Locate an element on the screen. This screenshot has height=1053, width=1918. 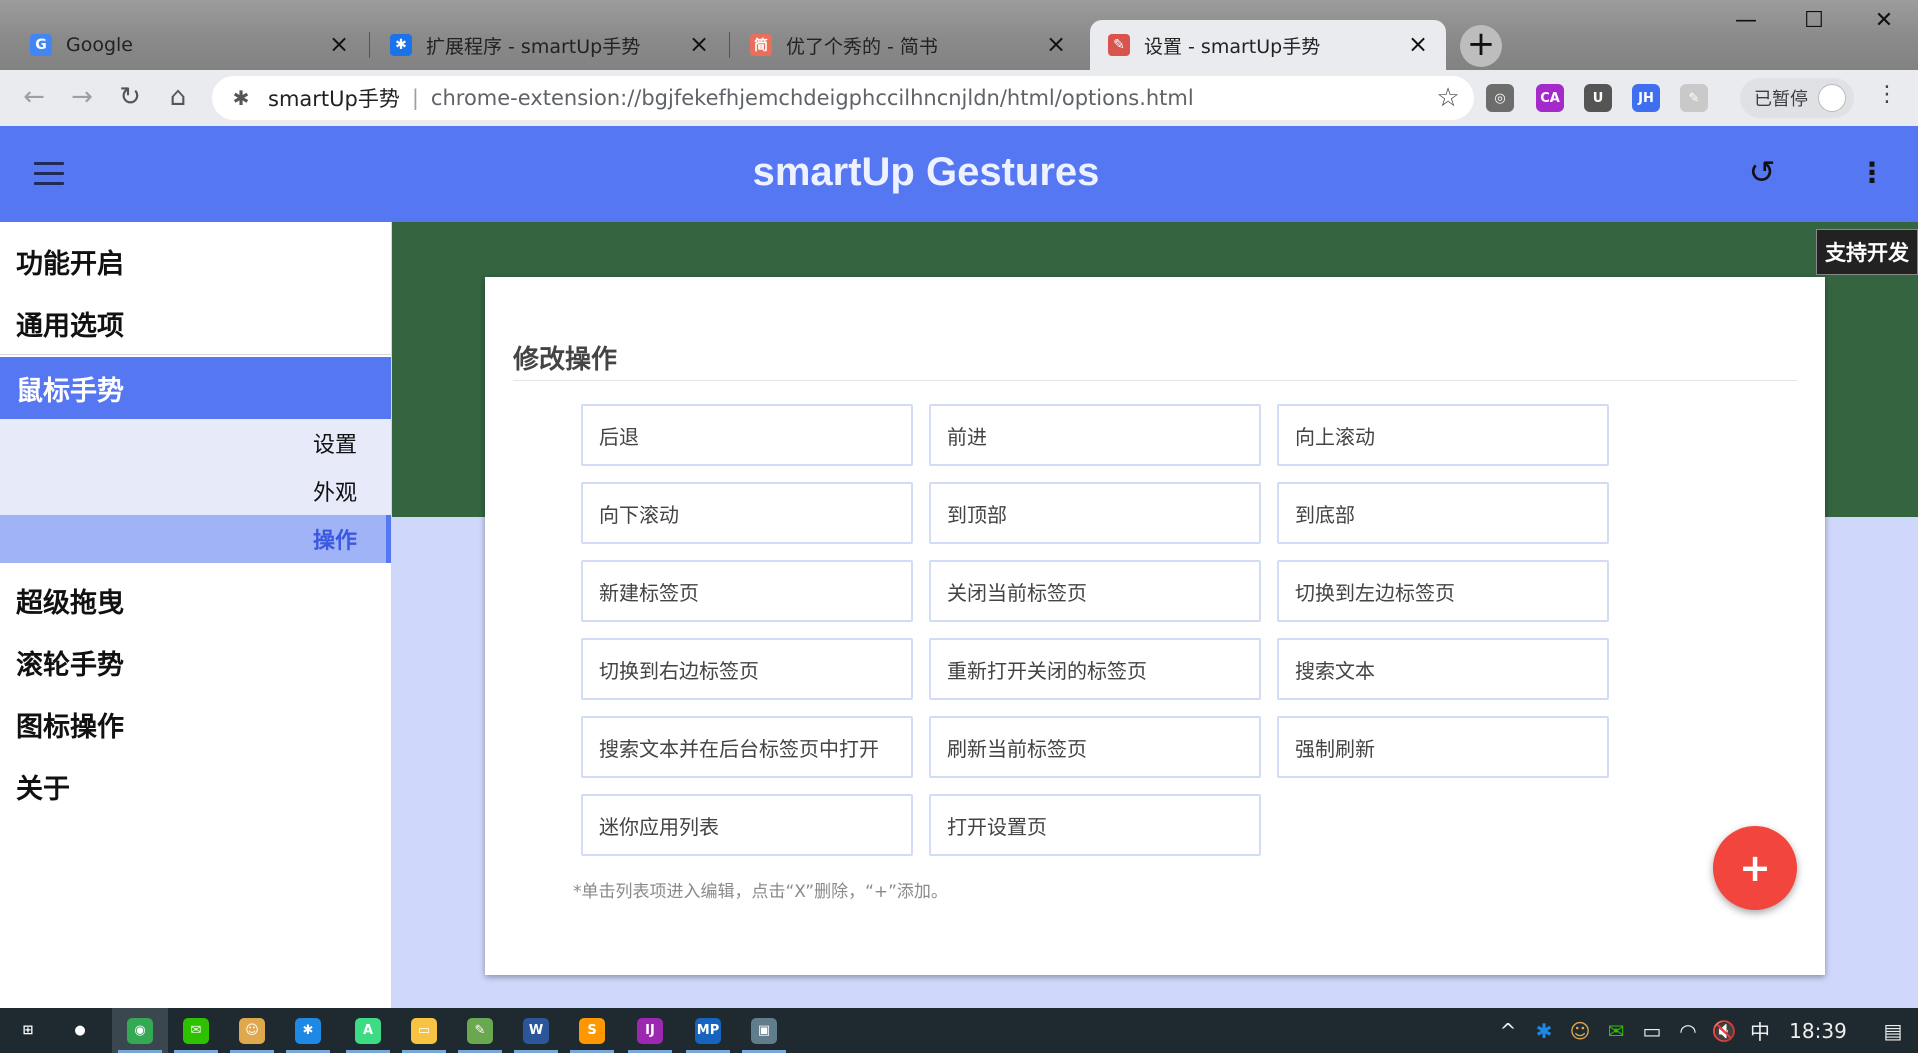
sidebar-item: 超级拖曳 is located at coordinates (195, 600).